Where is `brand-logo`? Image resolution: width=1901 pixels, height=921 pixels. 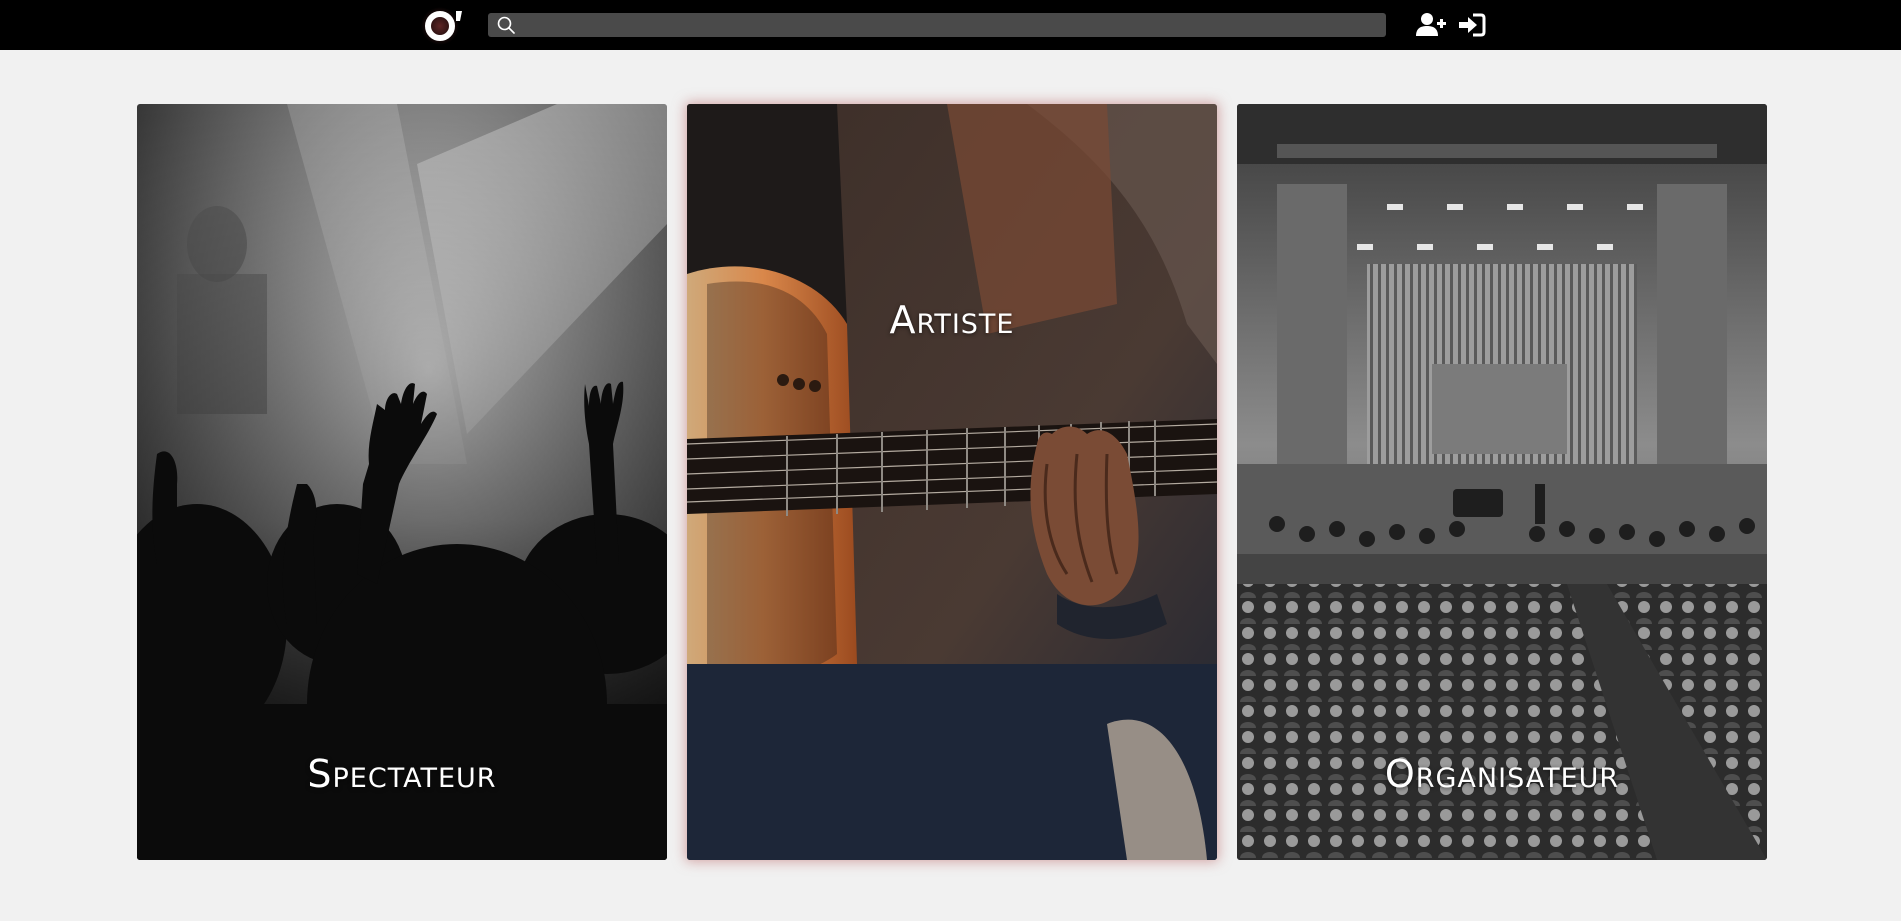 brand-logo is located at coordinates (445, 25).